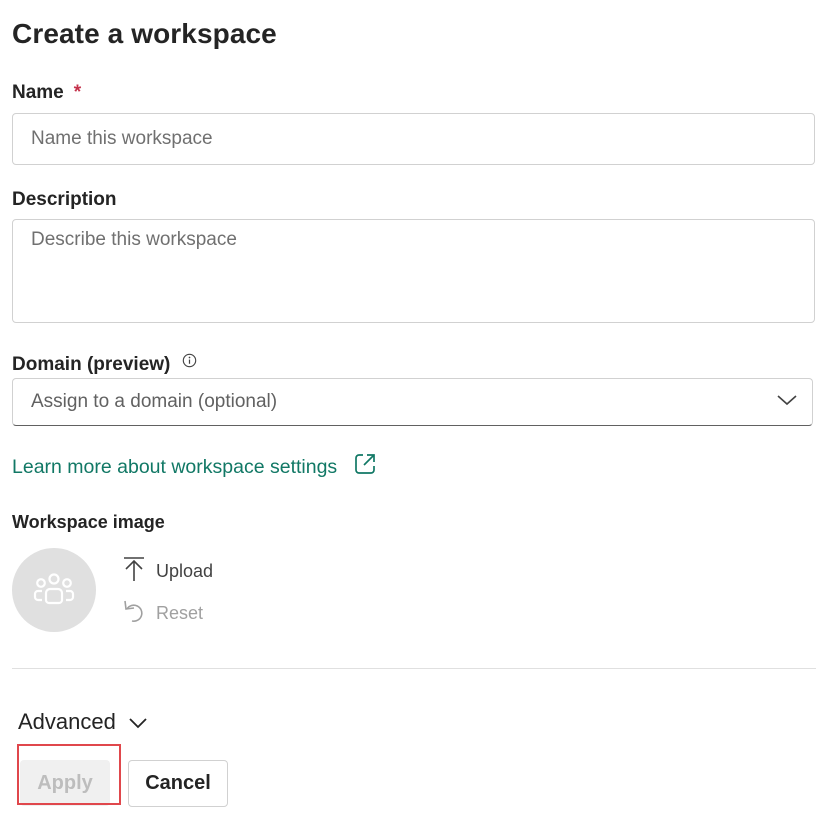 This screenshot has height=817, width=837. Describe the element at coordinates (178, 783) in the screenshot. I see `cancel-button: Cancel` at that location.